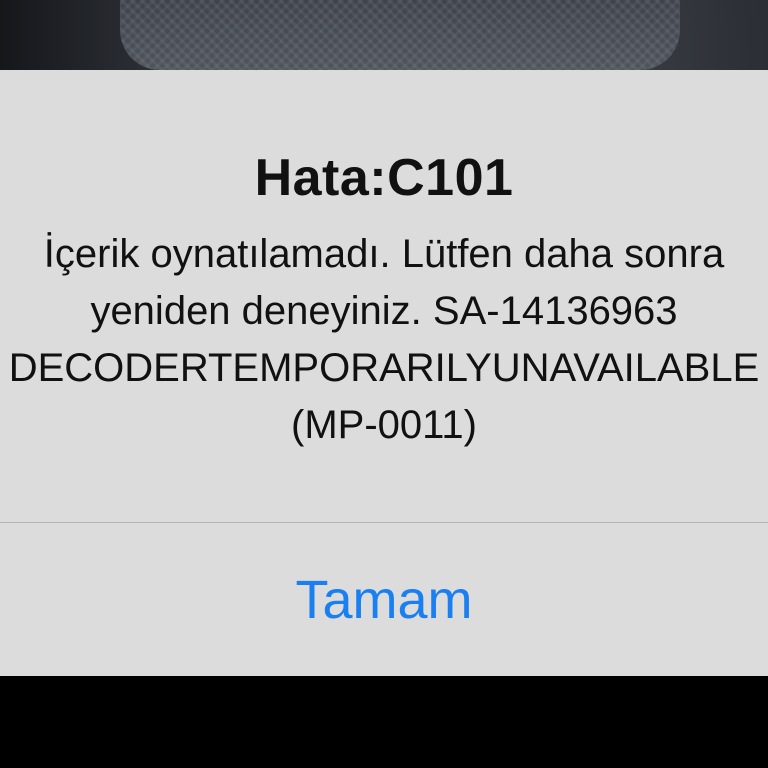  I want to click on alert-message-line-4: (MP-0011), so click(384, 425).